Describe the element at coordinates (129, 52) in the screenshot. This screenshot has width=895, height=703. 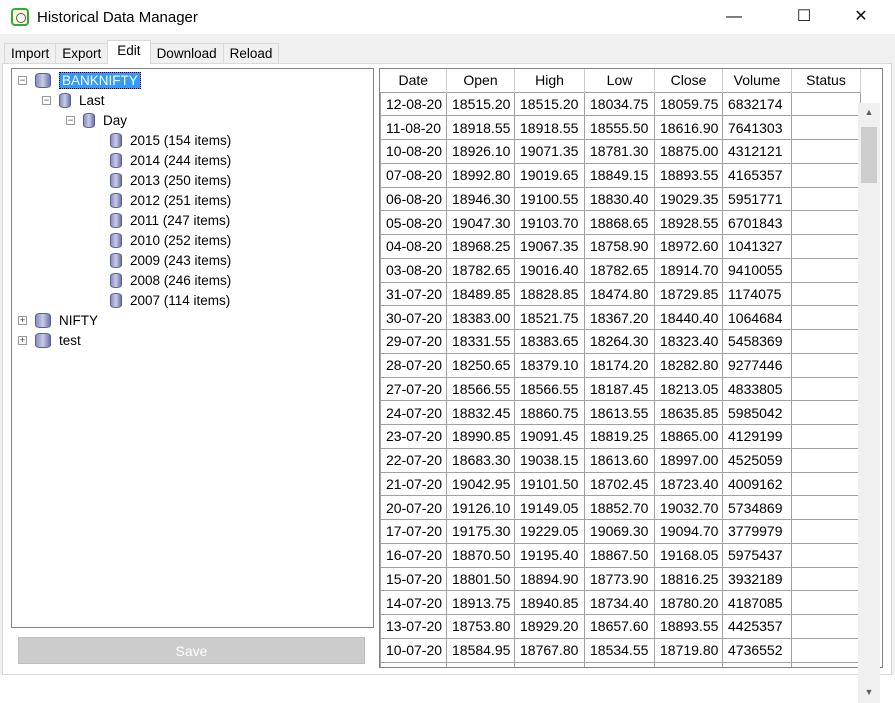
I see `tab-edit: Edit` at that location.